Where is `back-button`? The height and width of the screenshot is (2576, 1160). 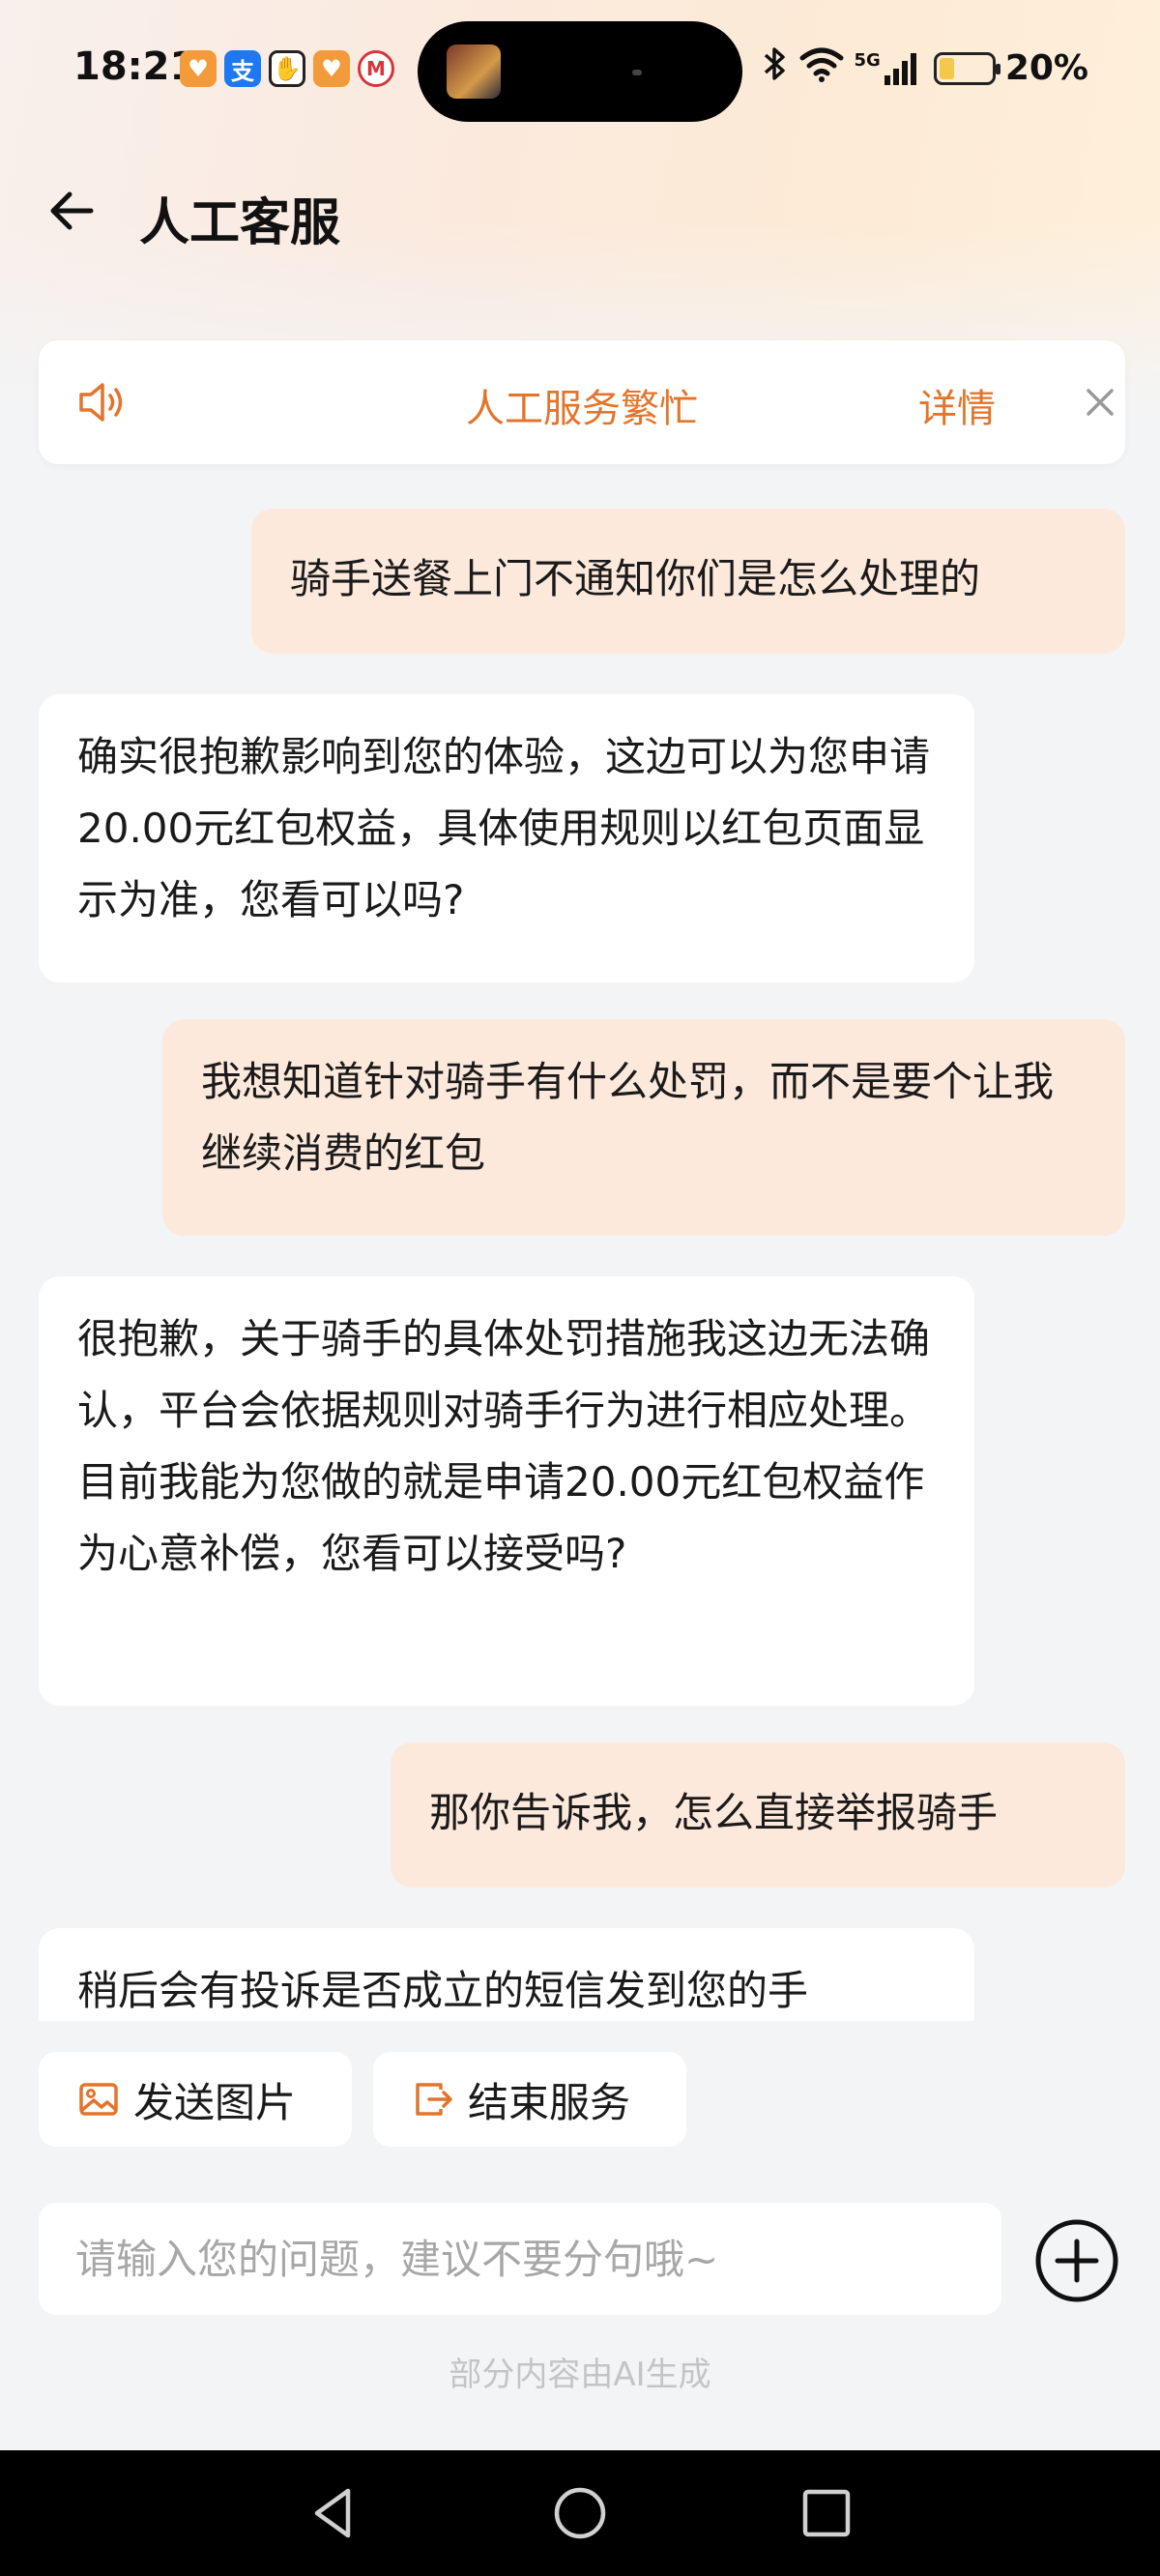 back-button is located at coordinates (72, 211).